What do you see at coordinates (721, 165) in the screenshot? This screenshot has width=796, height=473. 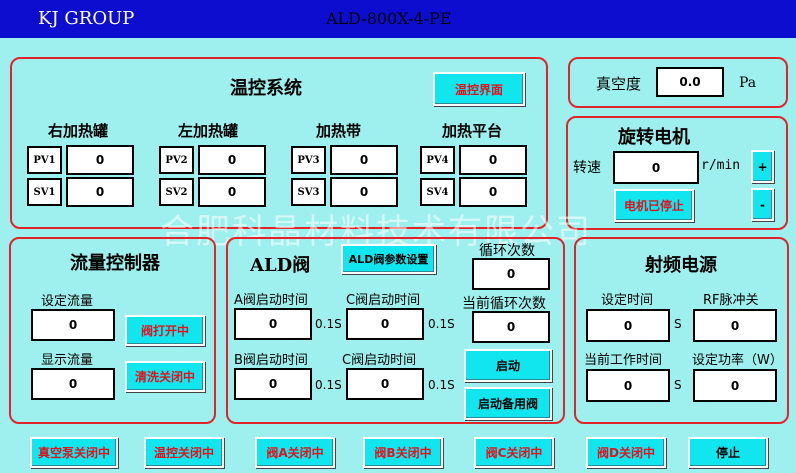 I see `motor-speed-unit: r/min` at bounding box center [721, 165].